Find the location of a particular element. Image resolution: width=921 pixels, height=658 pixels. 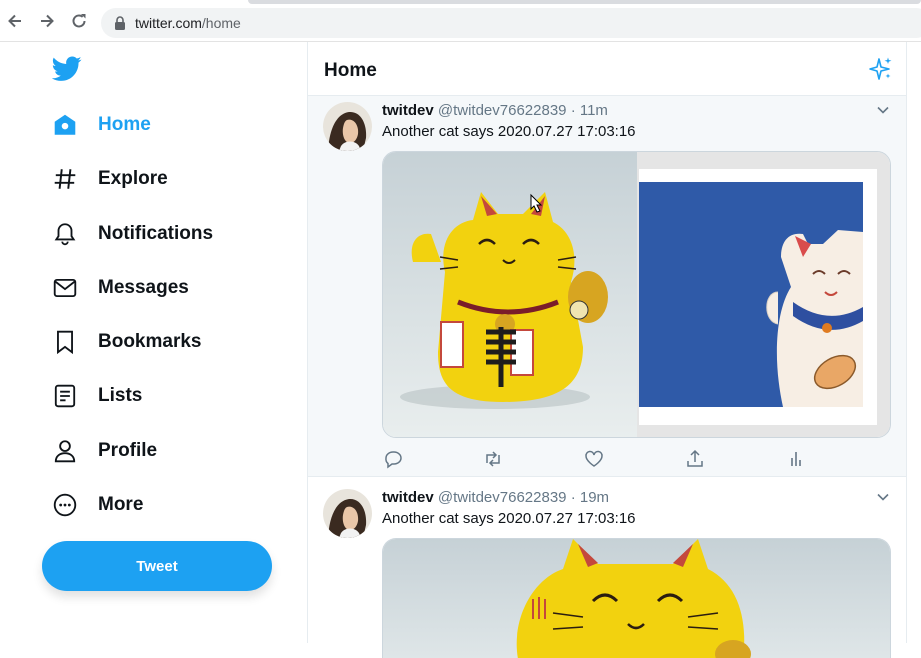

nav-notifications-label: Notifications is located at coordinates (156, 233).